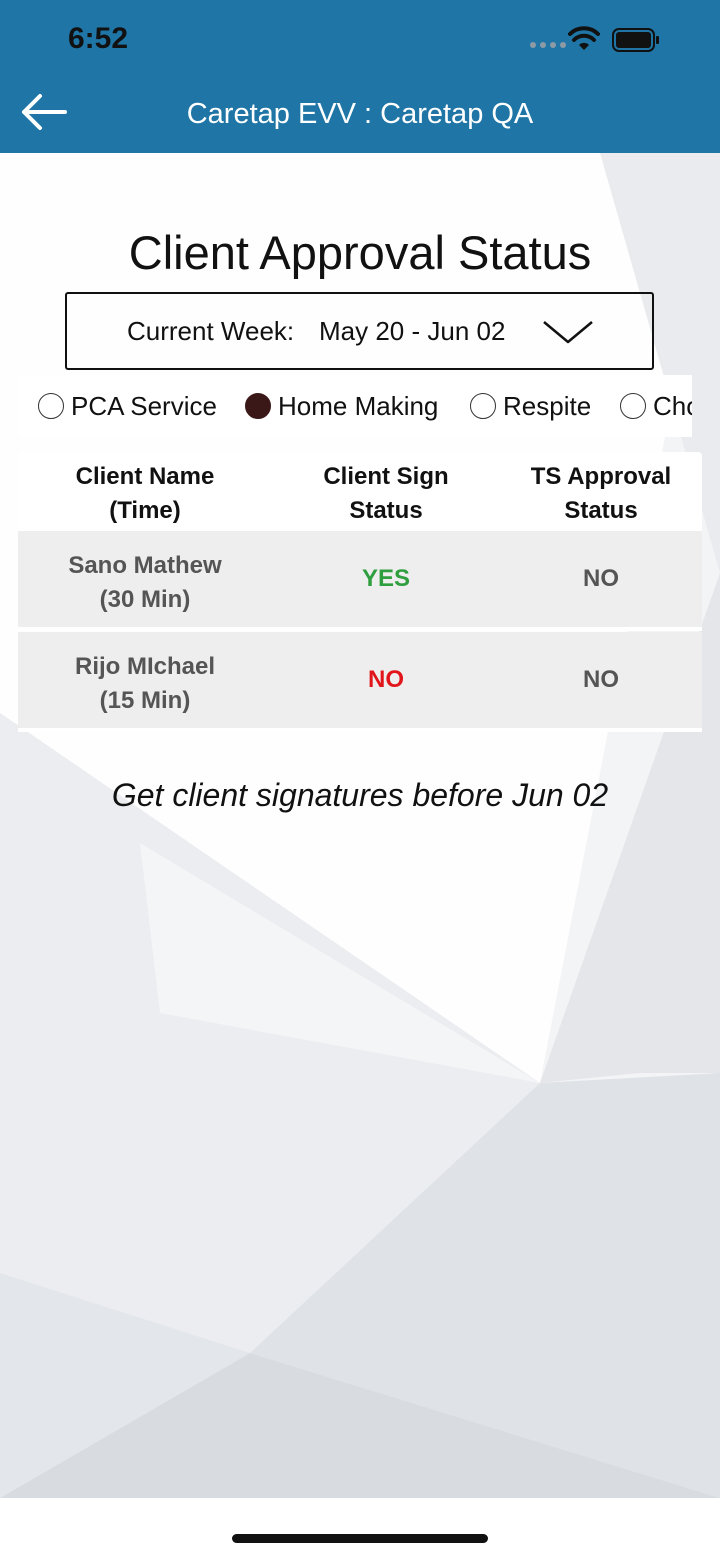 This screenshot has width=720, height=1558. I want to click on header-line: TS Approval, so click(601, 476).